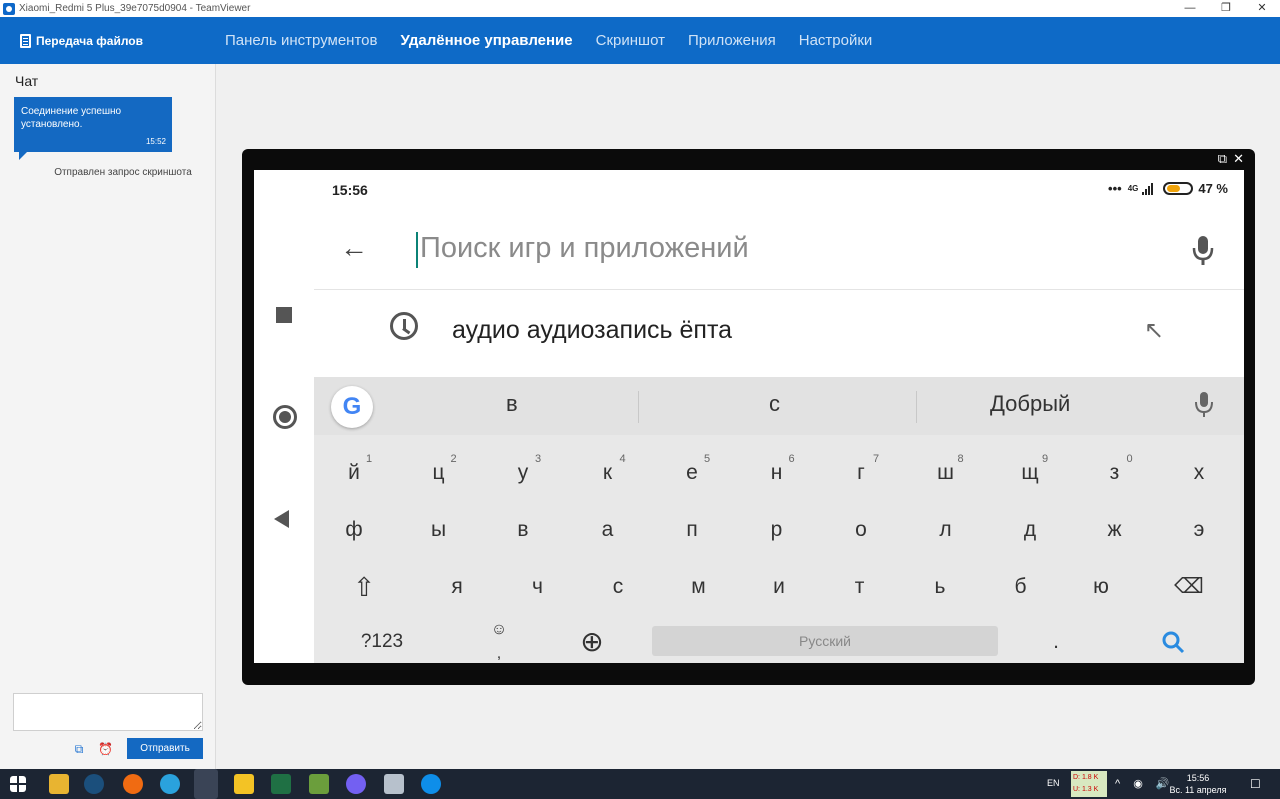 This screenshot has height=799, width=1280. I want to click on key-number-hint: 8, so click(960, 459).